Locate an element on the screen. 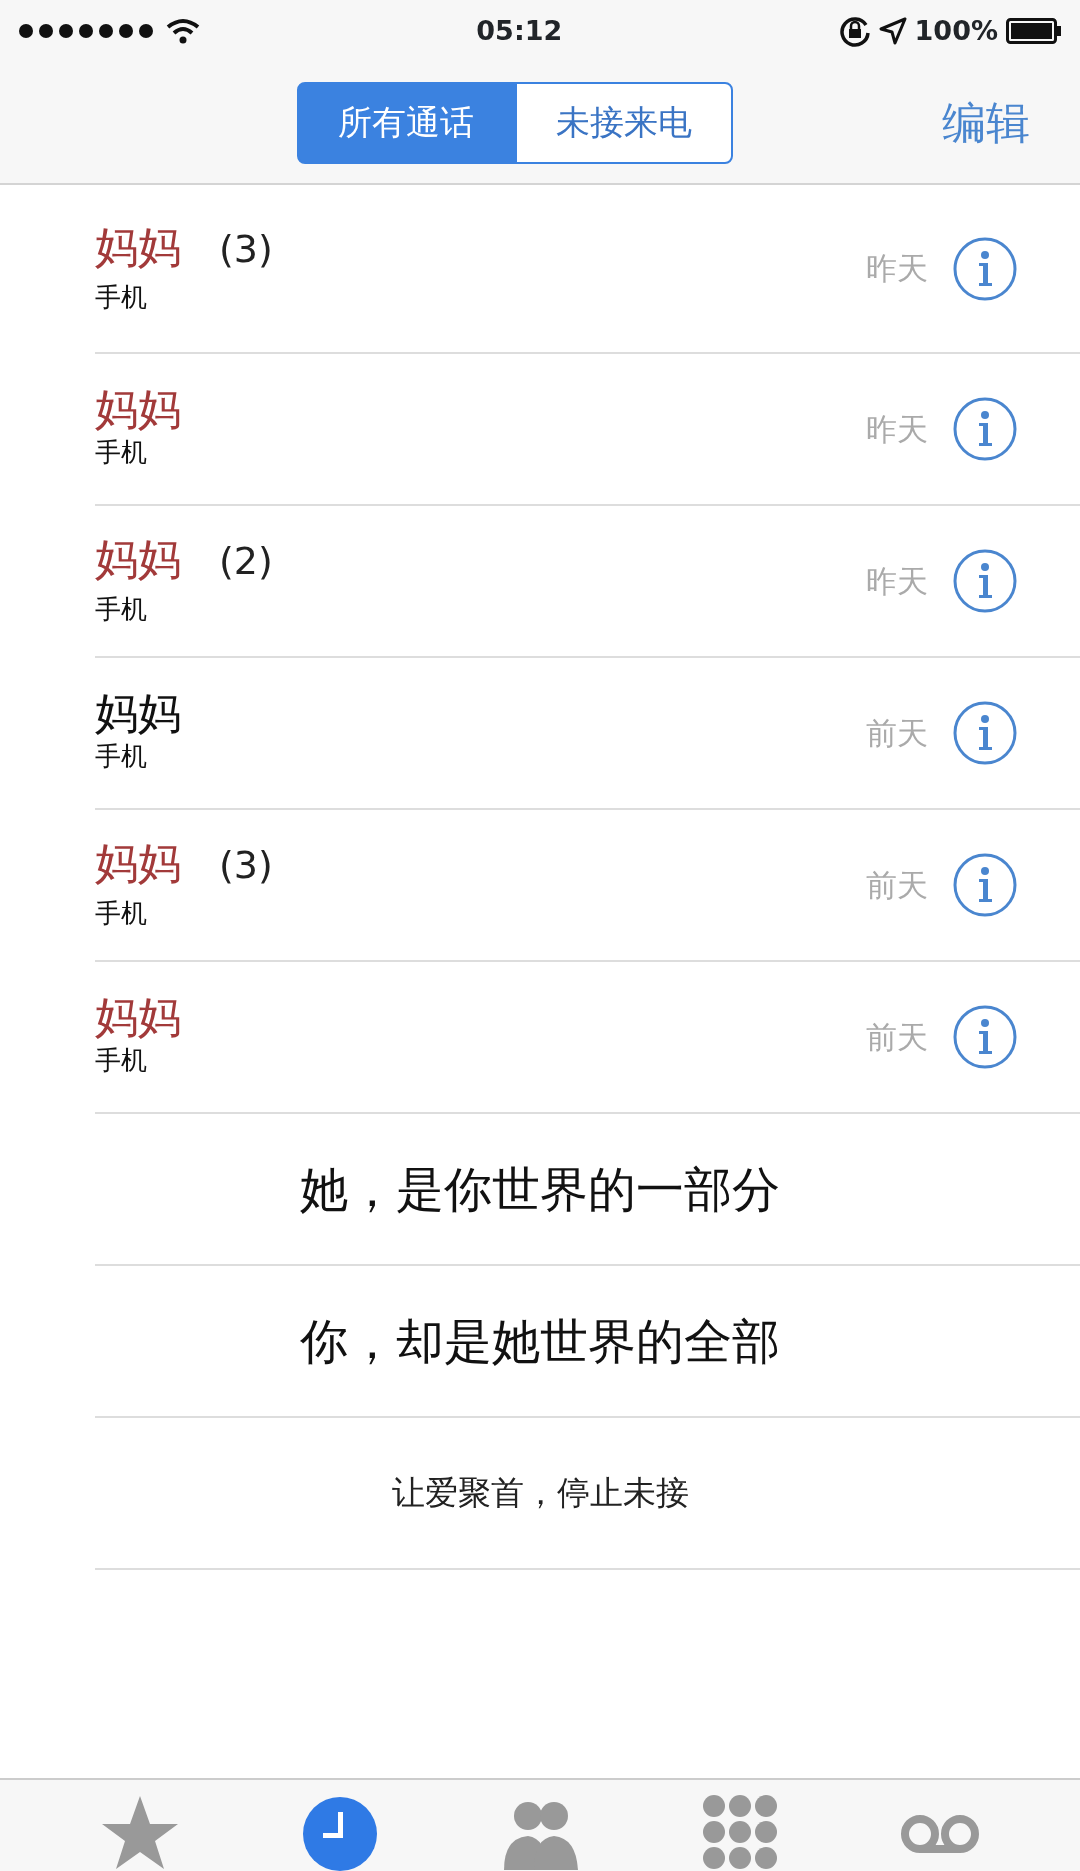  slogan-text: 让爱聚首，停止未接 is located at coordinates (540, 1493).